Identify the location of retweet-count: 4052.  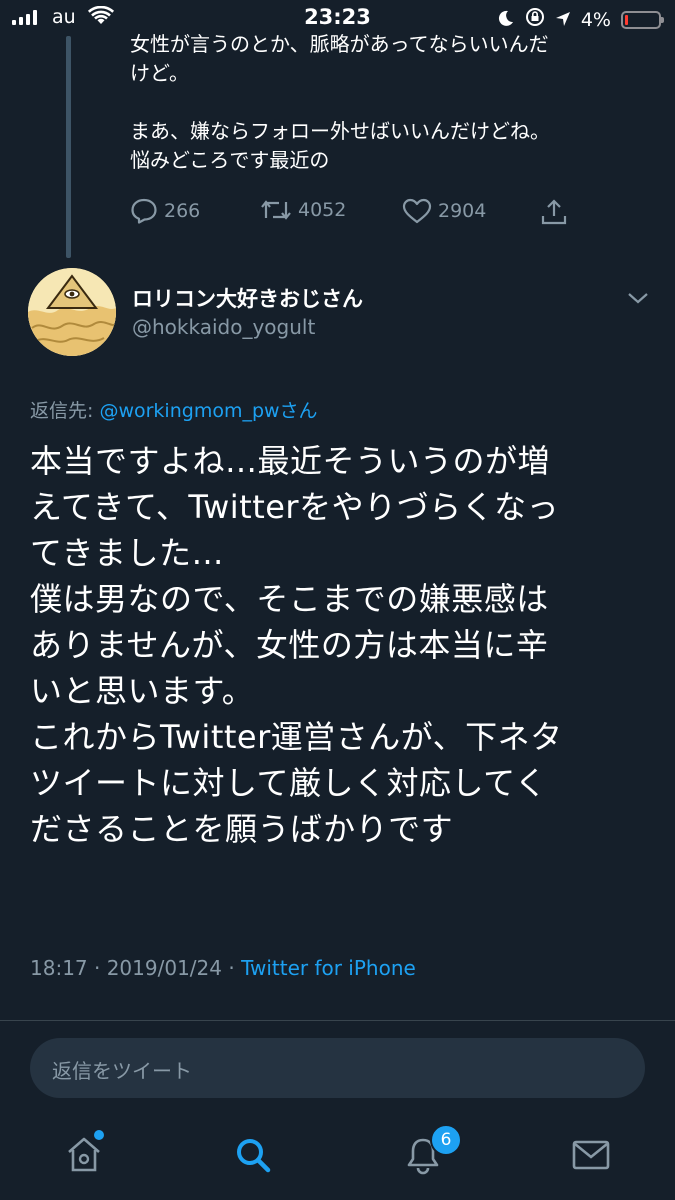
(322, 210).